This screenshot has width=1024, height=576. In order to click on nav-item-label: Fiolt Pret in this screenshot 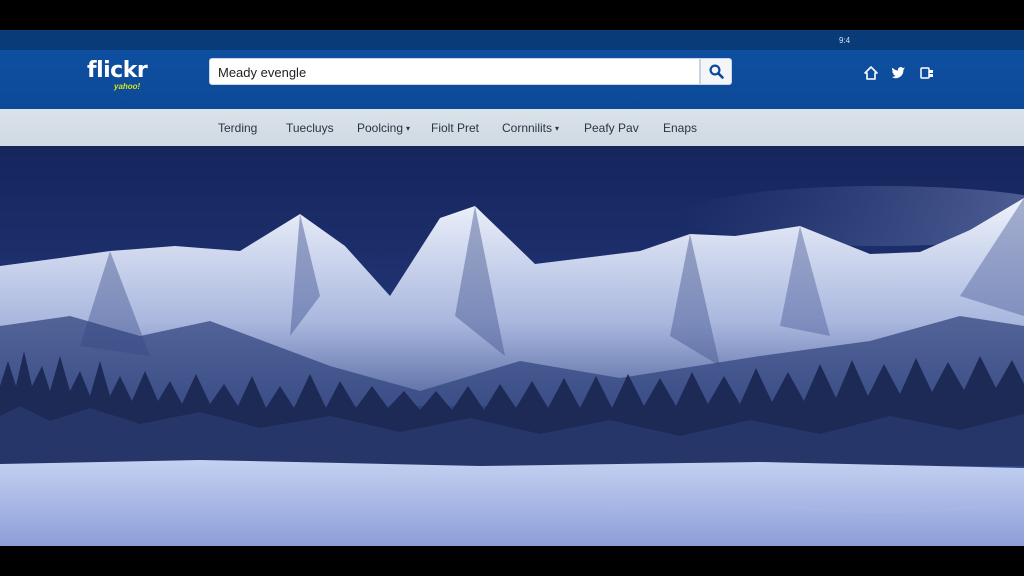, I will do `click(455, 128)`.